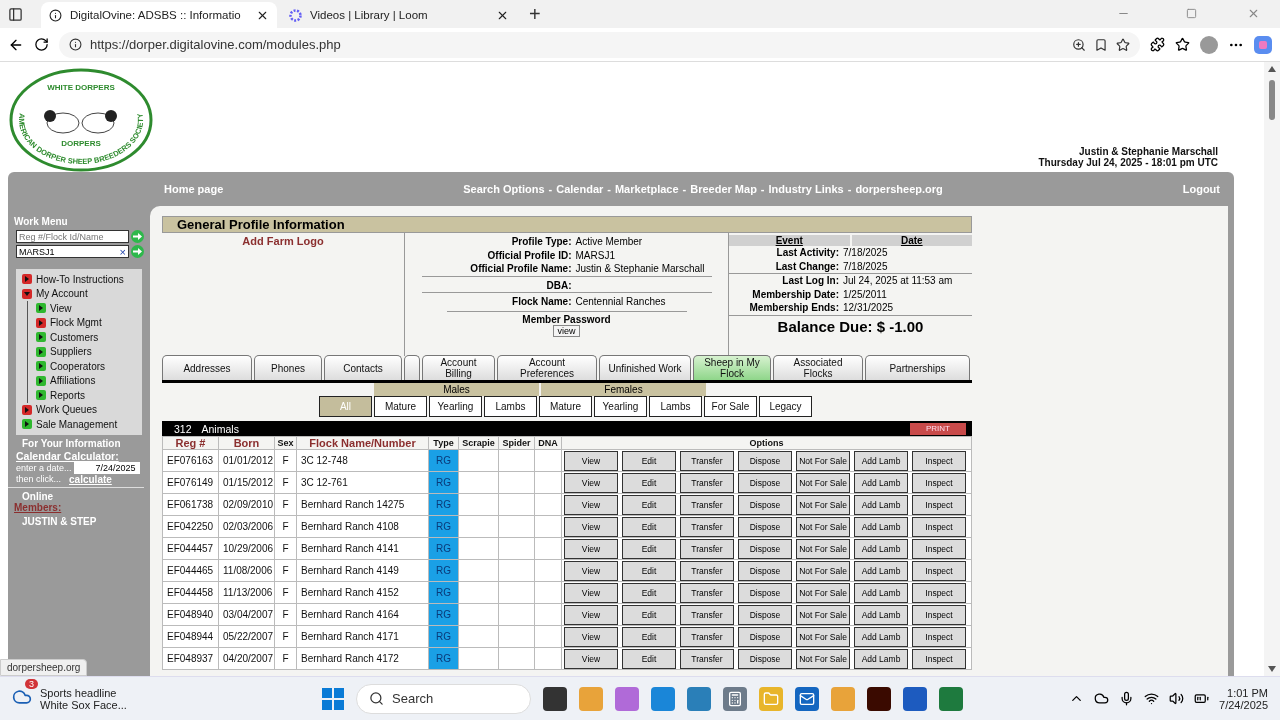  What do you see at coordinates (412, 367) in the screenshot?
I see `blank-tab` at bounding box center [412, 367].